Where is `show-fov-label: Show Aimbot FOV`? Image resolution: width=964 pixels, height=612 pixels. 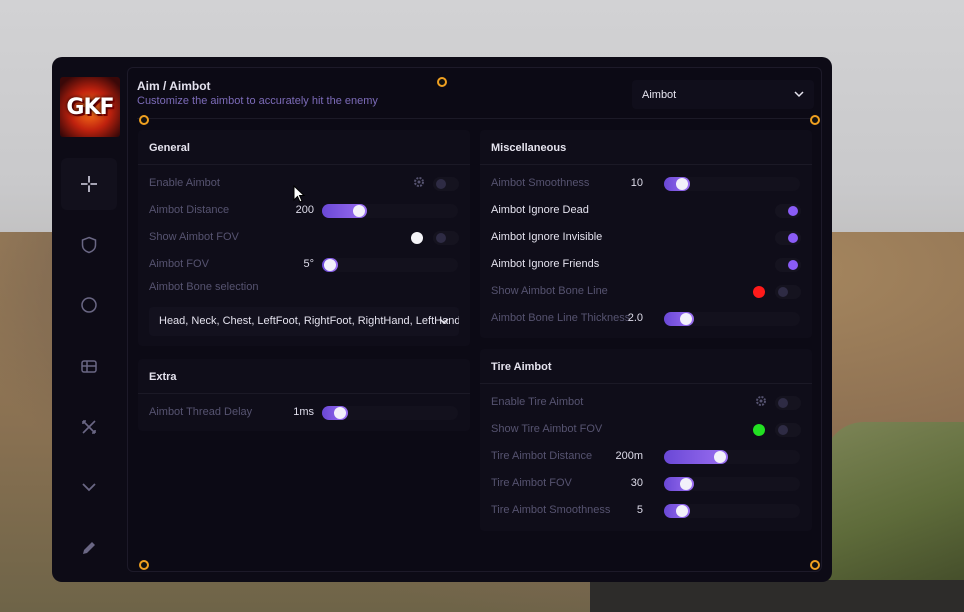 show-fov-label: Show Aimbot FOV is located at coordinates (194, 237).